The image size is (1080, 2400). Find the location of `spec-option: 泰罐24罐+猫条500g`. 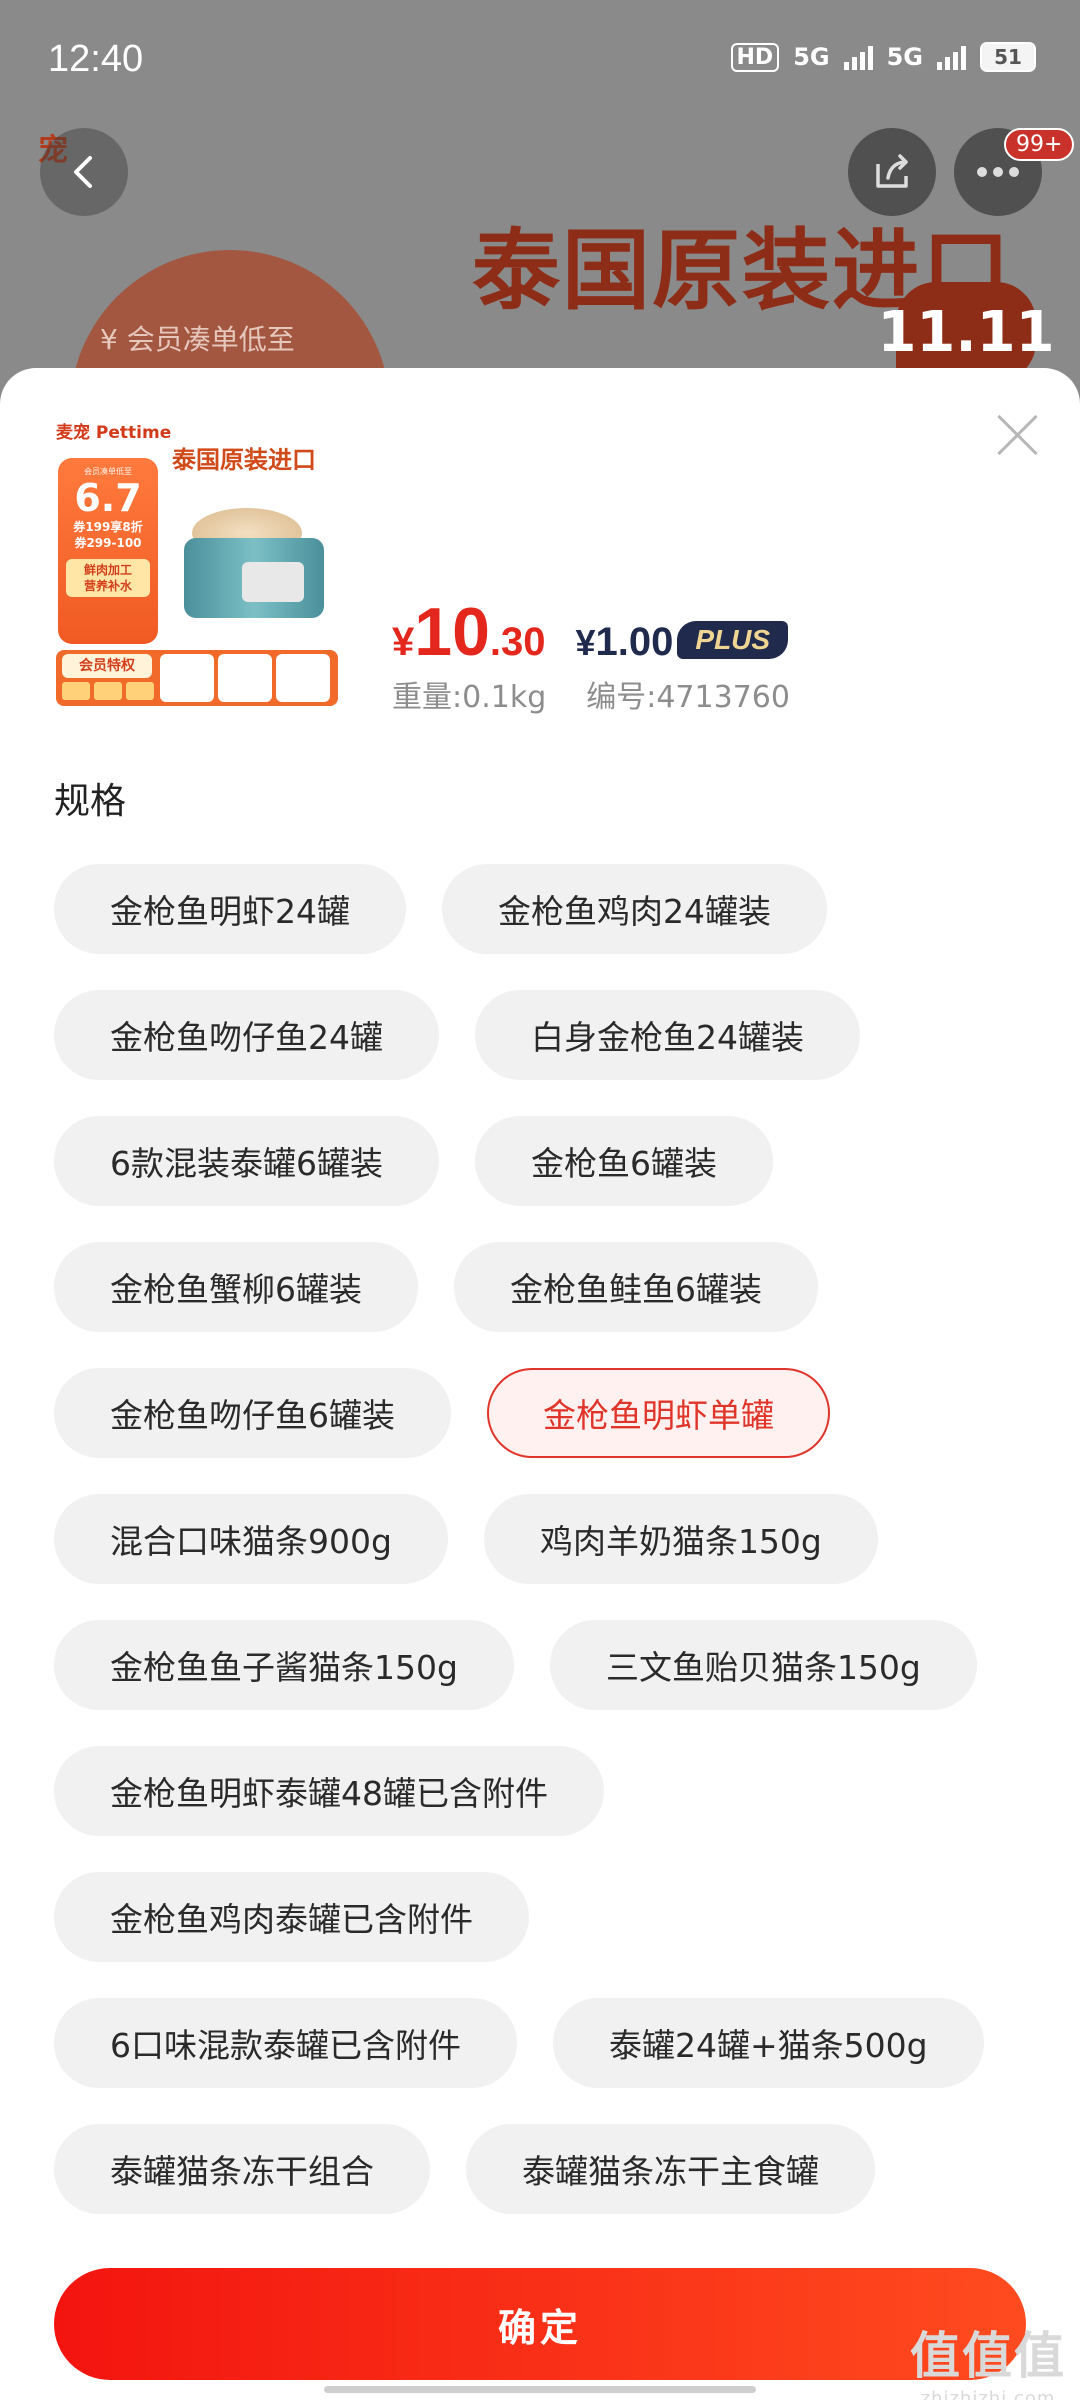

spec-option: 泰罐24罐+猫条500g is located at coordinates (768, 2043).